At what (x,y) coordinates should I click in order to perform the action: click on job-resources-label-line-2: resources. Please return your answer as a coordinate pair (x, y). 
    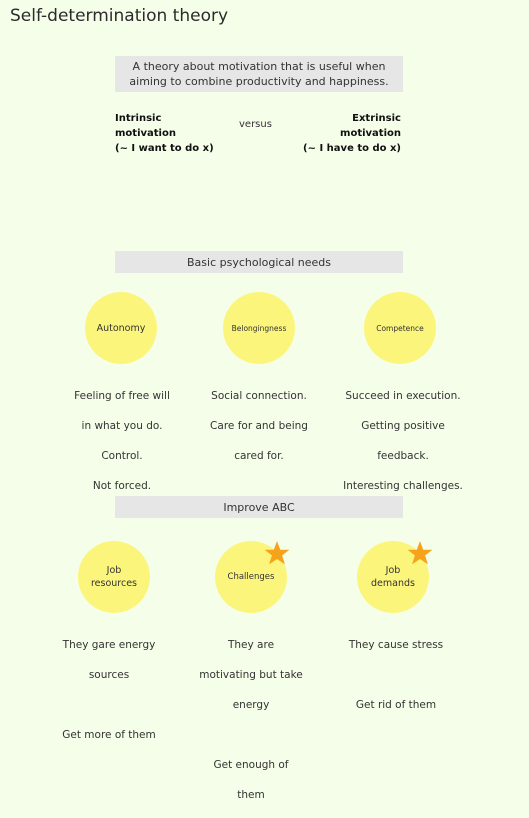
    Looking at the image, I should click on (114, 583).